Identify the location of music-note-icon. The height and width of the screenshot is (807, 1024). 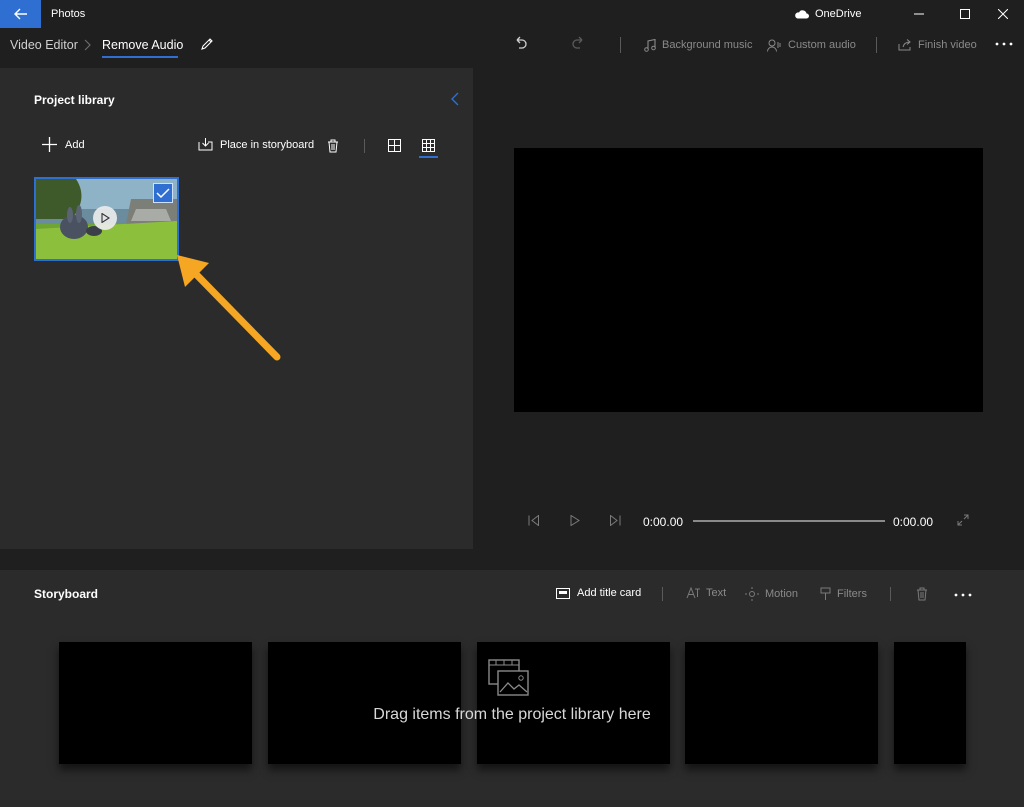
(650, 45).